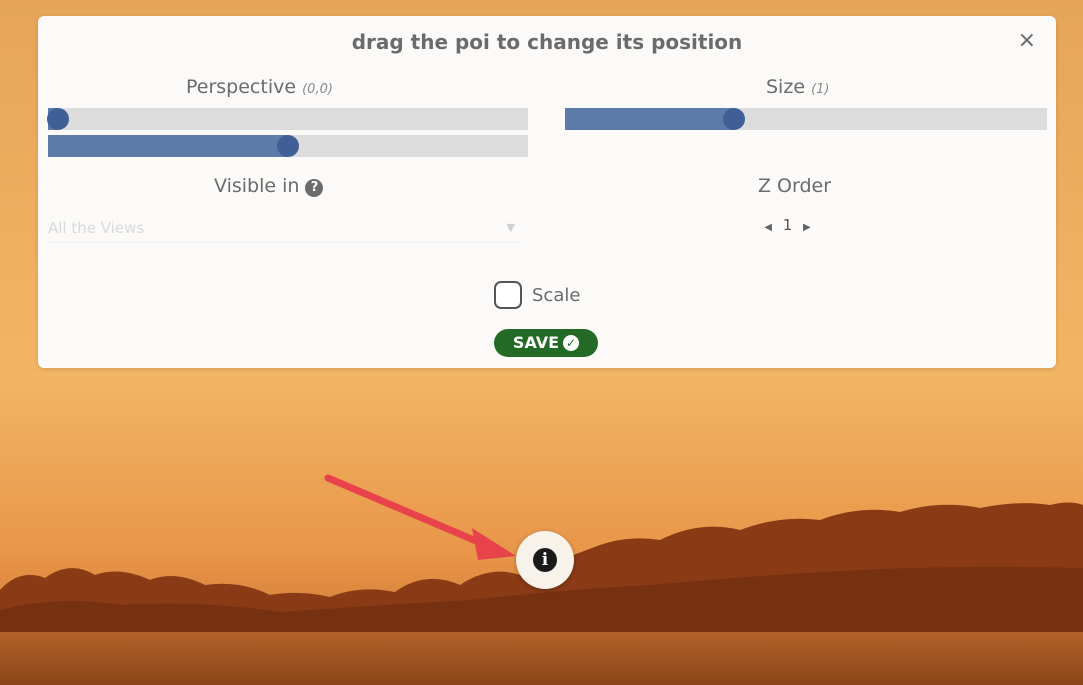 This screenshot has width=1083, height=685. What do you see at coordinates (285, 228) in the screenshot?
I see `visible-in-select: All the Views ▼` at bounding box center [285, 228].